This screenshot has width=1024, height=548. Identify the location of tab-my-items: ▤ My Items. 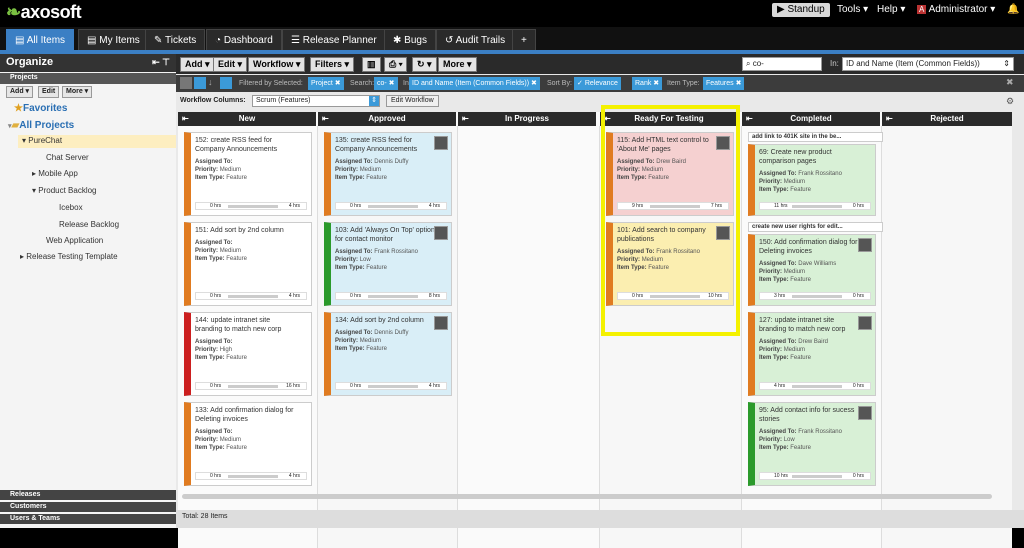
(113, 39).